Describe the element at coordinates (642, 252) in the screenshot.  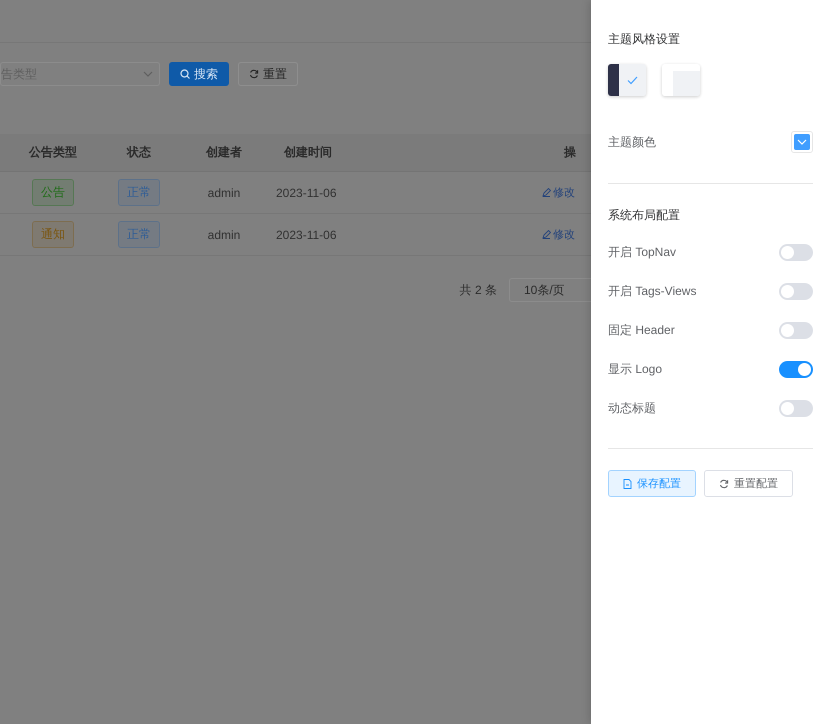
I see `setting-label: 开启 TopNav` at that location.